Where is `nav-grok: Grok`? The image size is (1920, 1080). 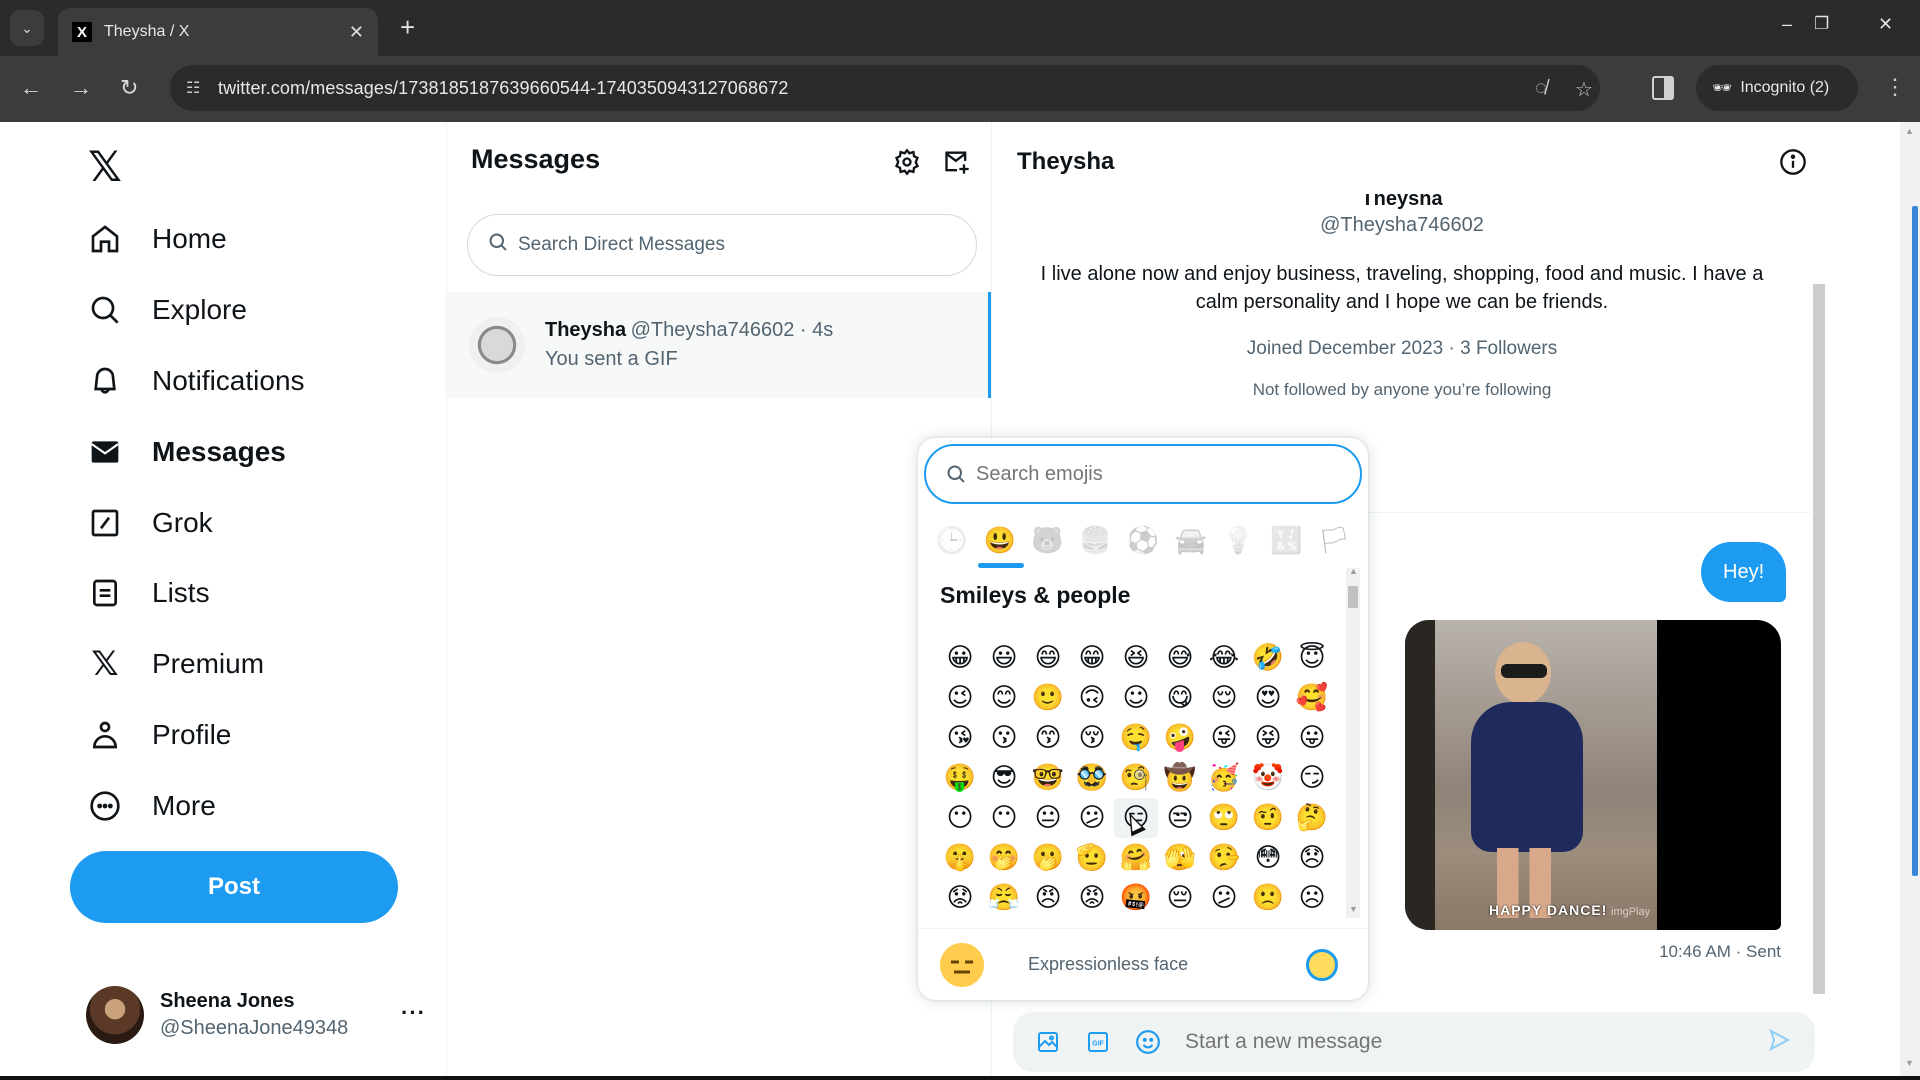 nav-grok: Grok is located at coordinates (150, 523).